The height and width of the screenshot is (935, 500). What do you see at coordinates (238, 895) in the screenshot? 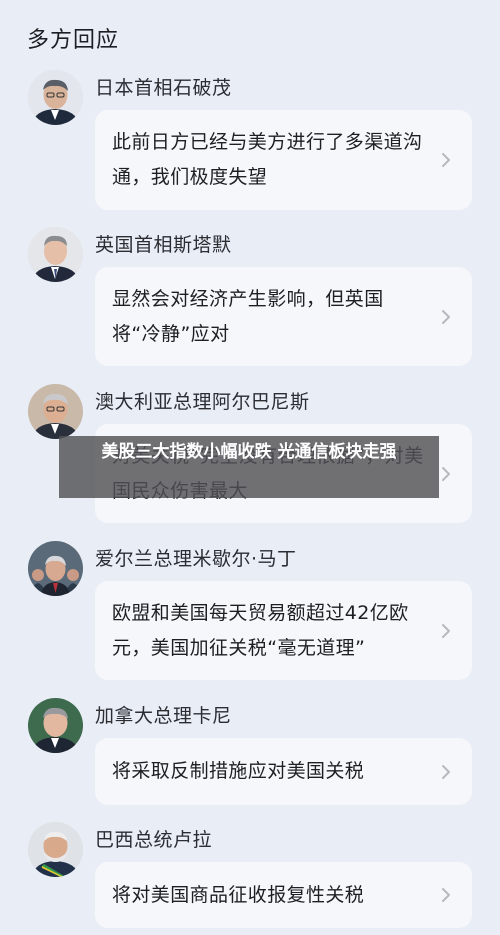
I see `quote-text: 将对美国商品征收报复性关税` at bounding box center [238, 895].